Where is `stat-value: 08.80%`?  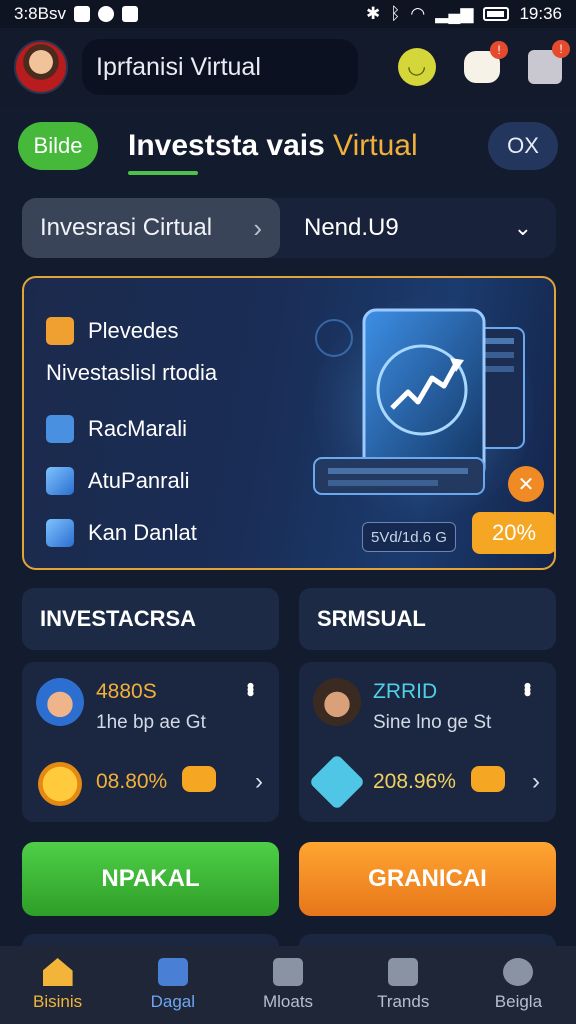
stat-value: 08.80% is located at coordinates (132, 781).